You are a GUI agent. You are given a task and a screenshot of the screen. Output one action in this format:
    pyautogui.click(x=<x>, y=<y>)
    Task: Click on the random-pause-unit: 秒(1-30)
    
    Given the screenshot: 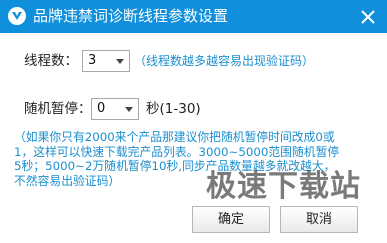 What is the action you would take?
    pyautogui.click(x=173, y=109)
    